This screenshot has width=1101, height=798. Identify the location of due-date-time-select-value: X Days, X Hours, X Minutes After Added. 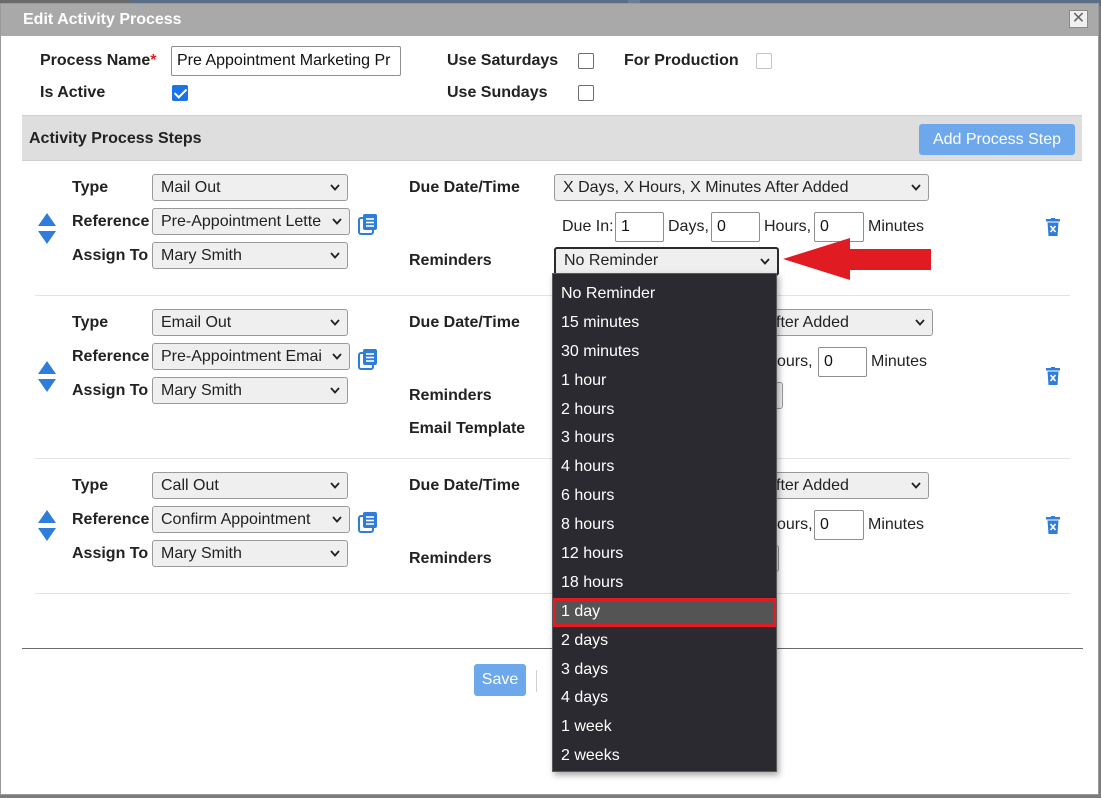
(706, 187).